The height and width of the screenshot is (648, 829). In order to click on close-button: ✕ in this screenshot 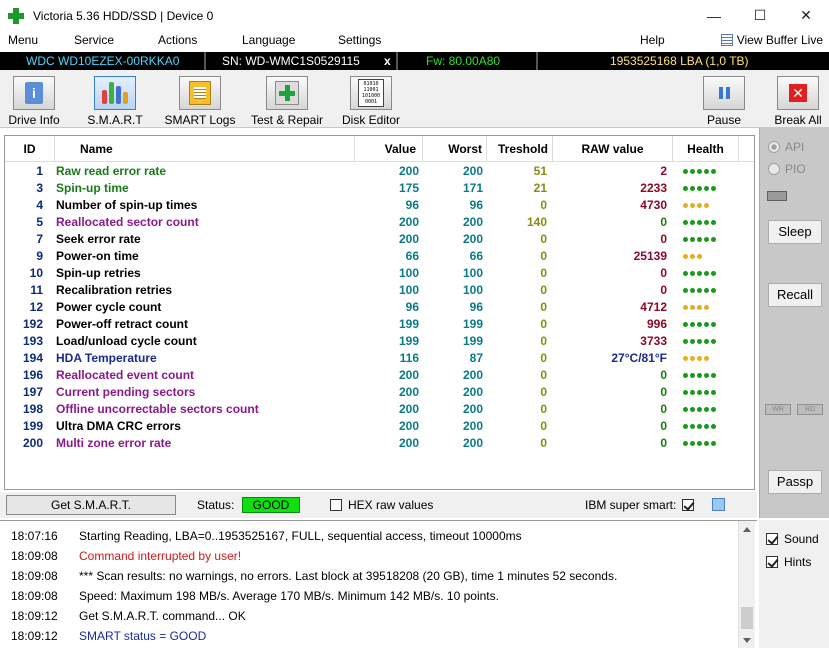, I will do `click(806, 15)`.